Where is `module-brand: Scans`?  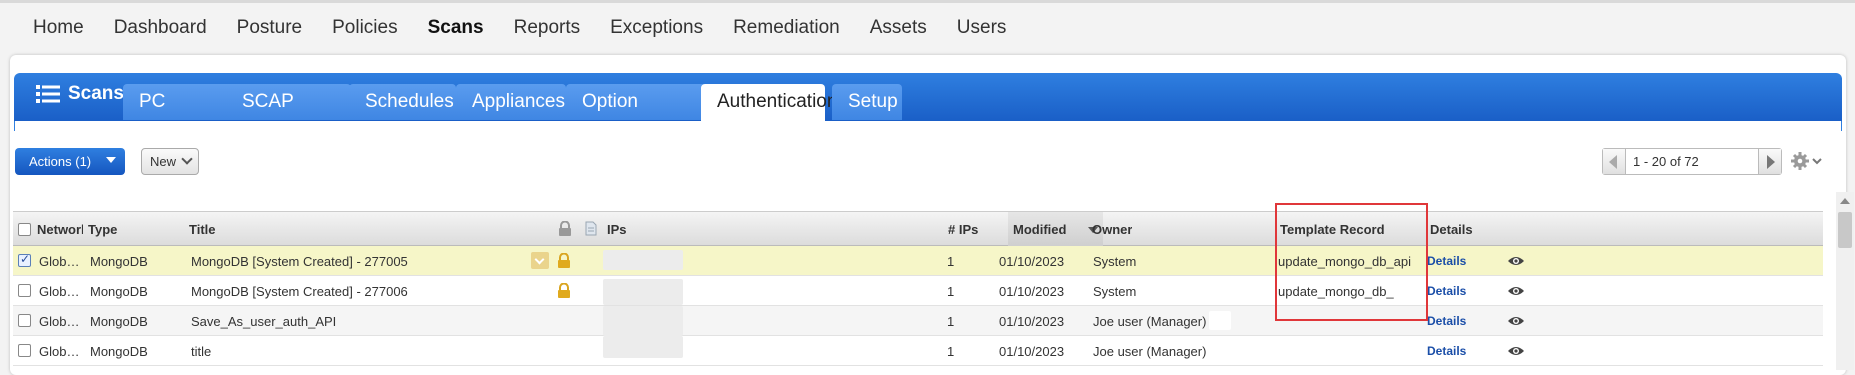 module-brand: Scans is located at coordinates (80, 94).